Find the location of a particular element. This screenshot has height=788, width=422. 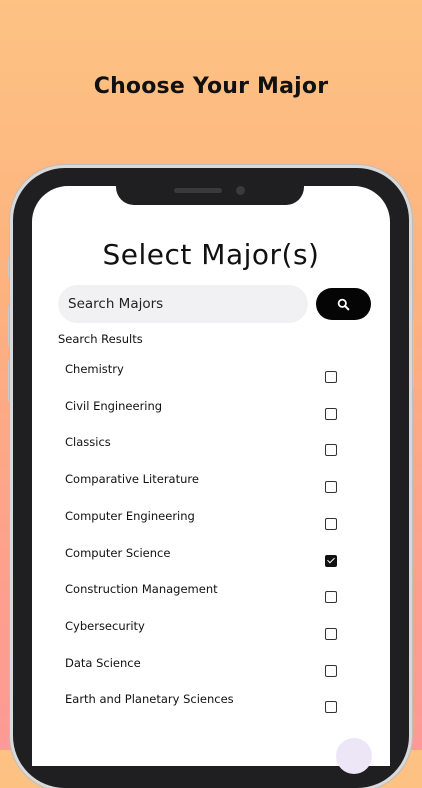

major-item-label: Construction Management is located at coordinates (141, 589).